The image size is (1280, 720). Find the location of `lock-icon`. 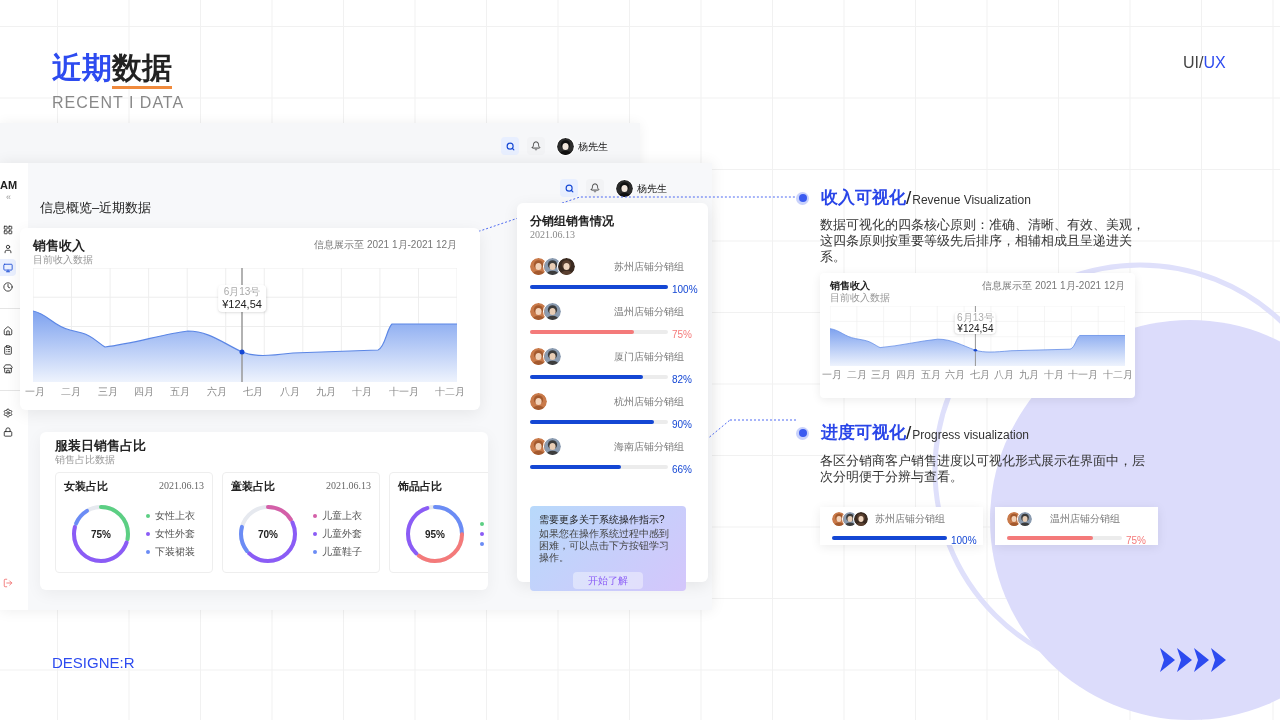

lock-icon is located at coordinates (8, 431).